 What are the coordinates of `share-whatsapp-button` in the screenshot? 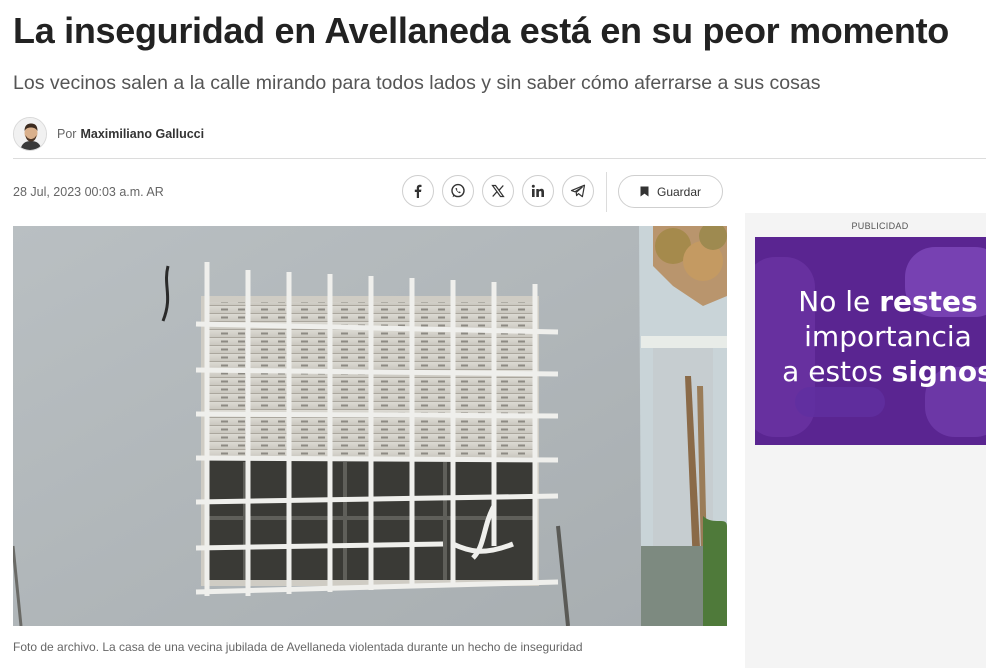 It's located at (458, 191).